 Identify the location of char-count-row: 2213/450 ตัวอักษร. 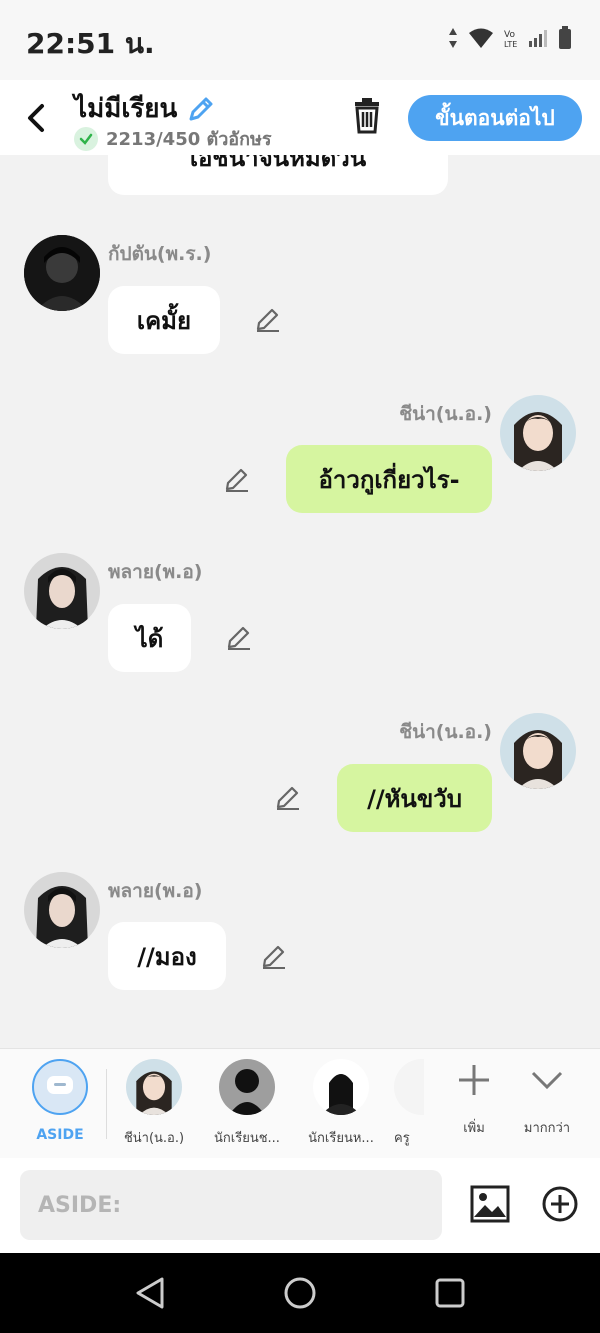
(173, 138).